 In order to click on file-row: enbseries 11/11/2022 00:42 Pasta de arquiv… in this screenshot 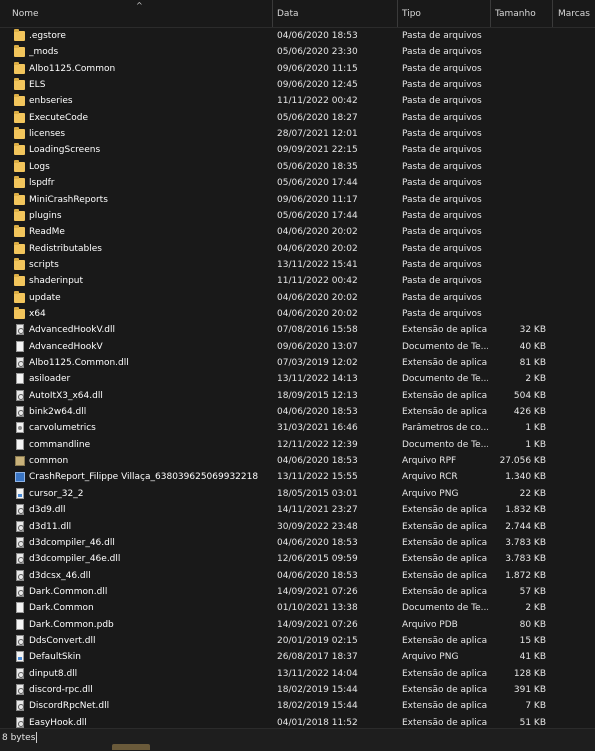, I will do `click(297, 101)`.